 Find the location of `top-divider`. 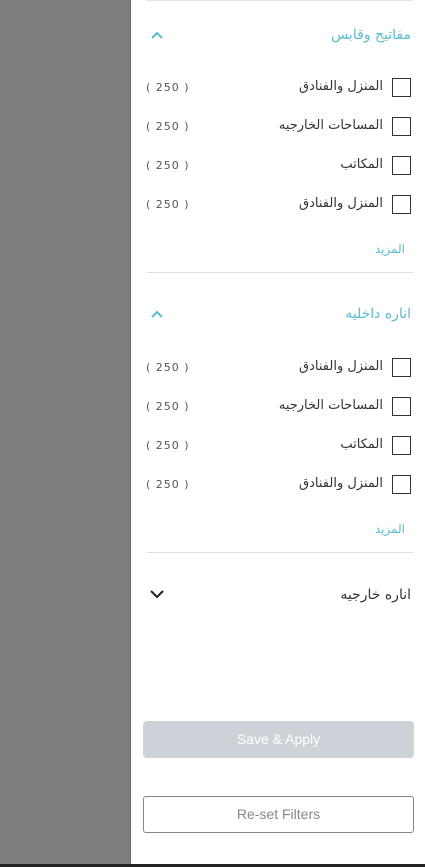

top-divider is located at coordinates (279, 0).